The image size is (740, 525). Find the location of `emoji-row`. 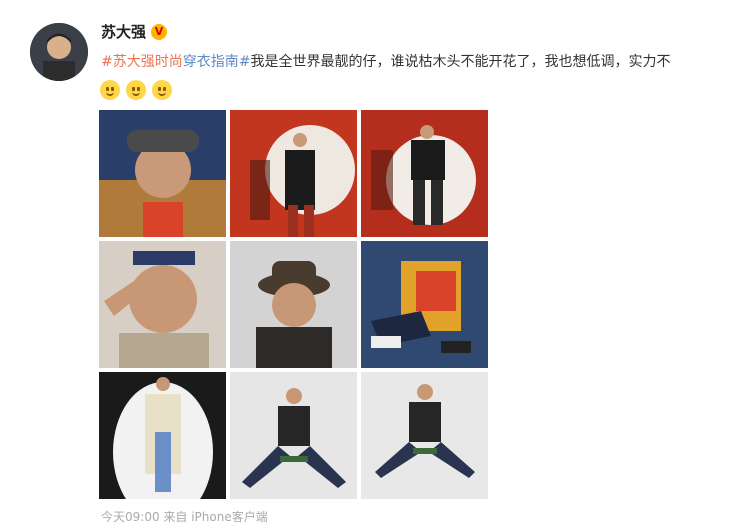

emoji-row is located at coordinates (136, 90).